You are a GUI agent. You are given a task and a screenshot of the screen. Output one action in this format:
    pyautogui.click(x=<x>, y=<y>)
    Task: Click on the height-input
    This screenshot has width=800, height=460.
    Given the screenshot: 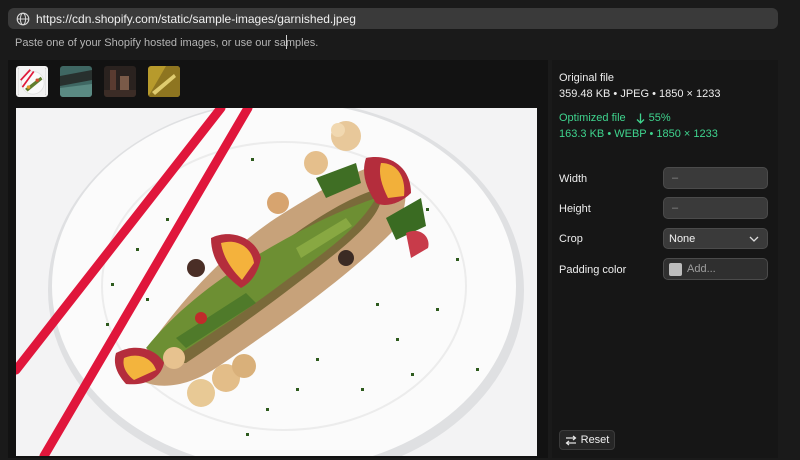 What is the action you would take?
    pyautogui.click(x=715, y=208)
    